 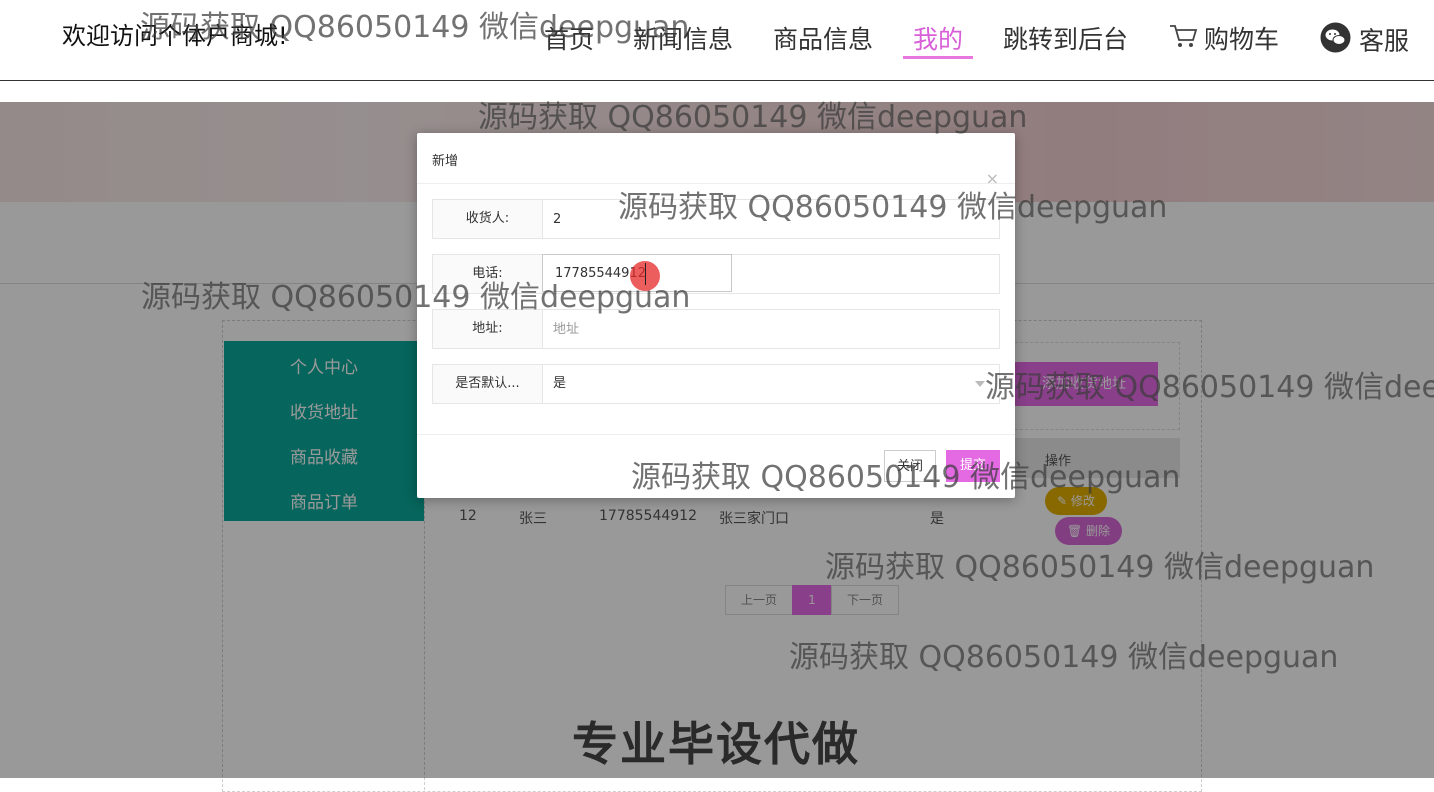 I want to click on phone-label: 电话:, so click(x=488, y=274).